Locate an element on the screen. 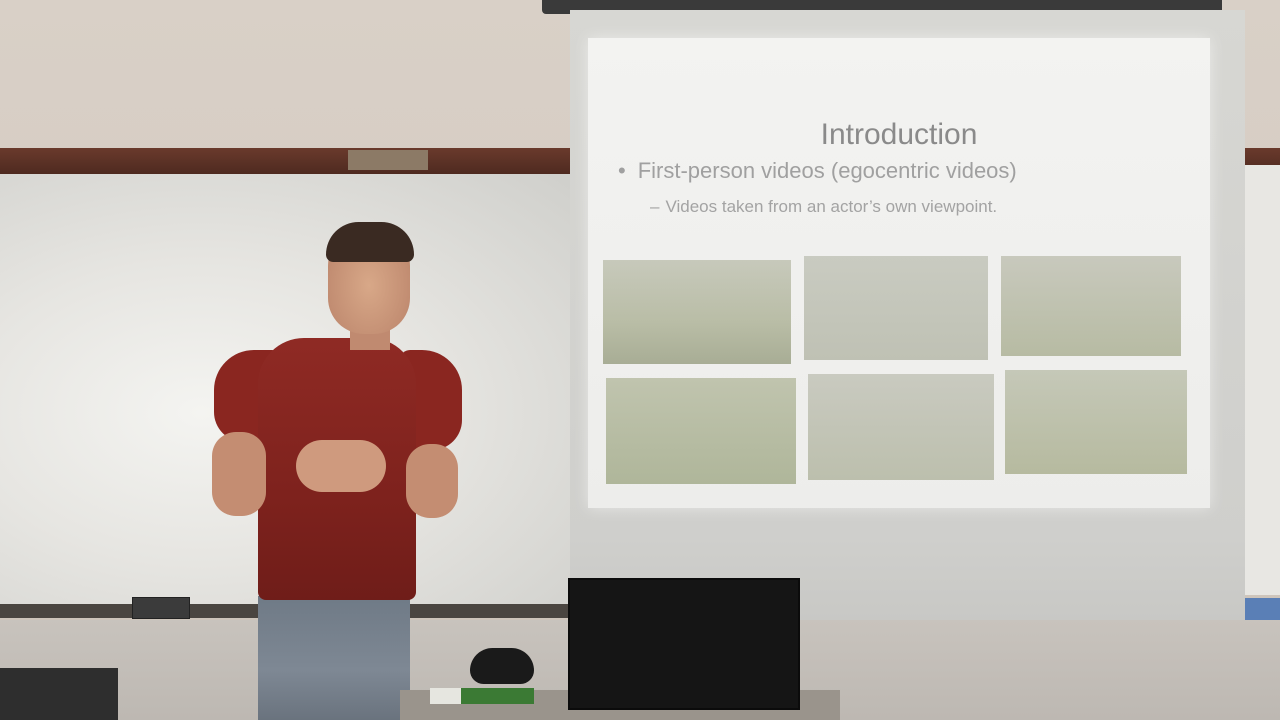  slide-bullet-text: First-person videos (egocentric videos) is located at coordinates (827, 170).